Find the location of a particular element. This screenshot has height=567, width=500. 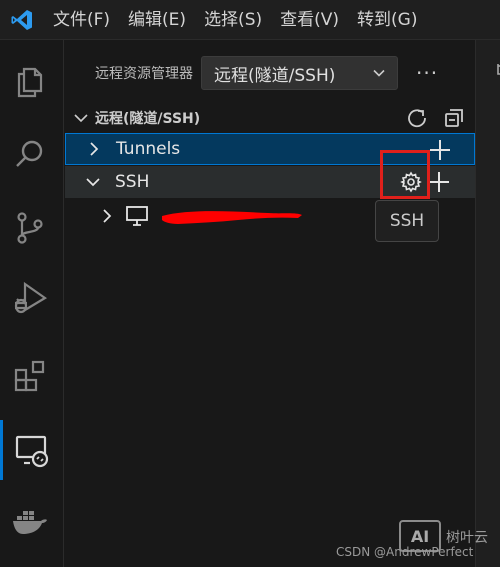

tooltip-text: SSH is located at coordinates (407, 221).